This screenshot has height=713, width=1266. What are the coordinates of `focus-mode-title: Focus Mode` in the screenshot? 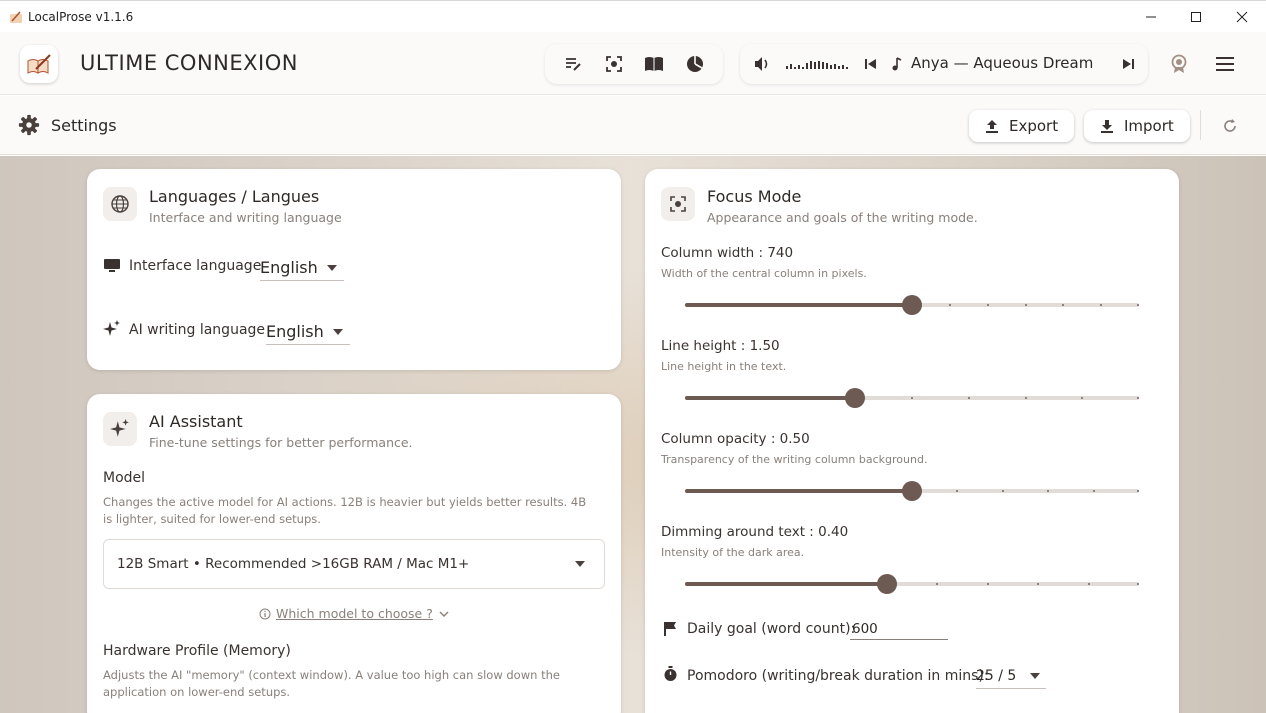 It's located at (754, 196).